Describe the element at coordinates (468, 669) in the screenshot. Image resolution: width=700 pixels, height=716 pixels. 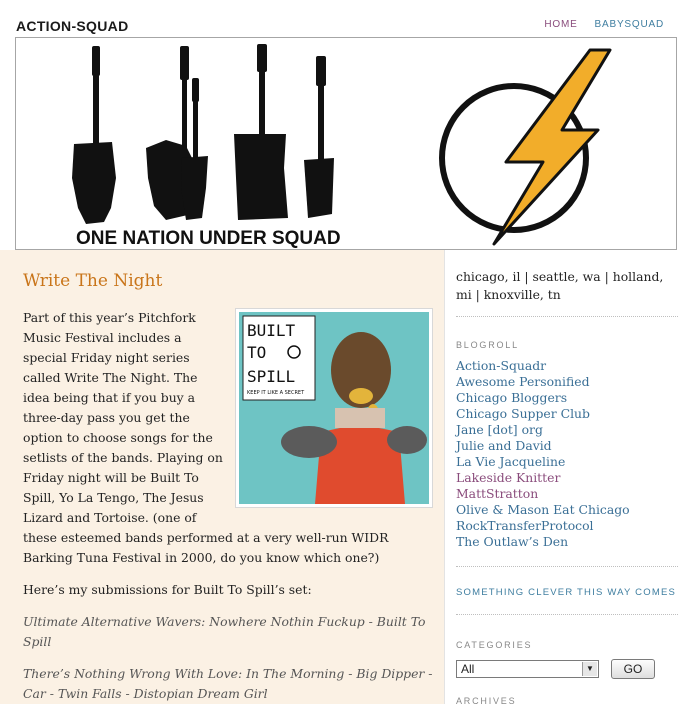
I see `categories-selected-value: All` at that location.